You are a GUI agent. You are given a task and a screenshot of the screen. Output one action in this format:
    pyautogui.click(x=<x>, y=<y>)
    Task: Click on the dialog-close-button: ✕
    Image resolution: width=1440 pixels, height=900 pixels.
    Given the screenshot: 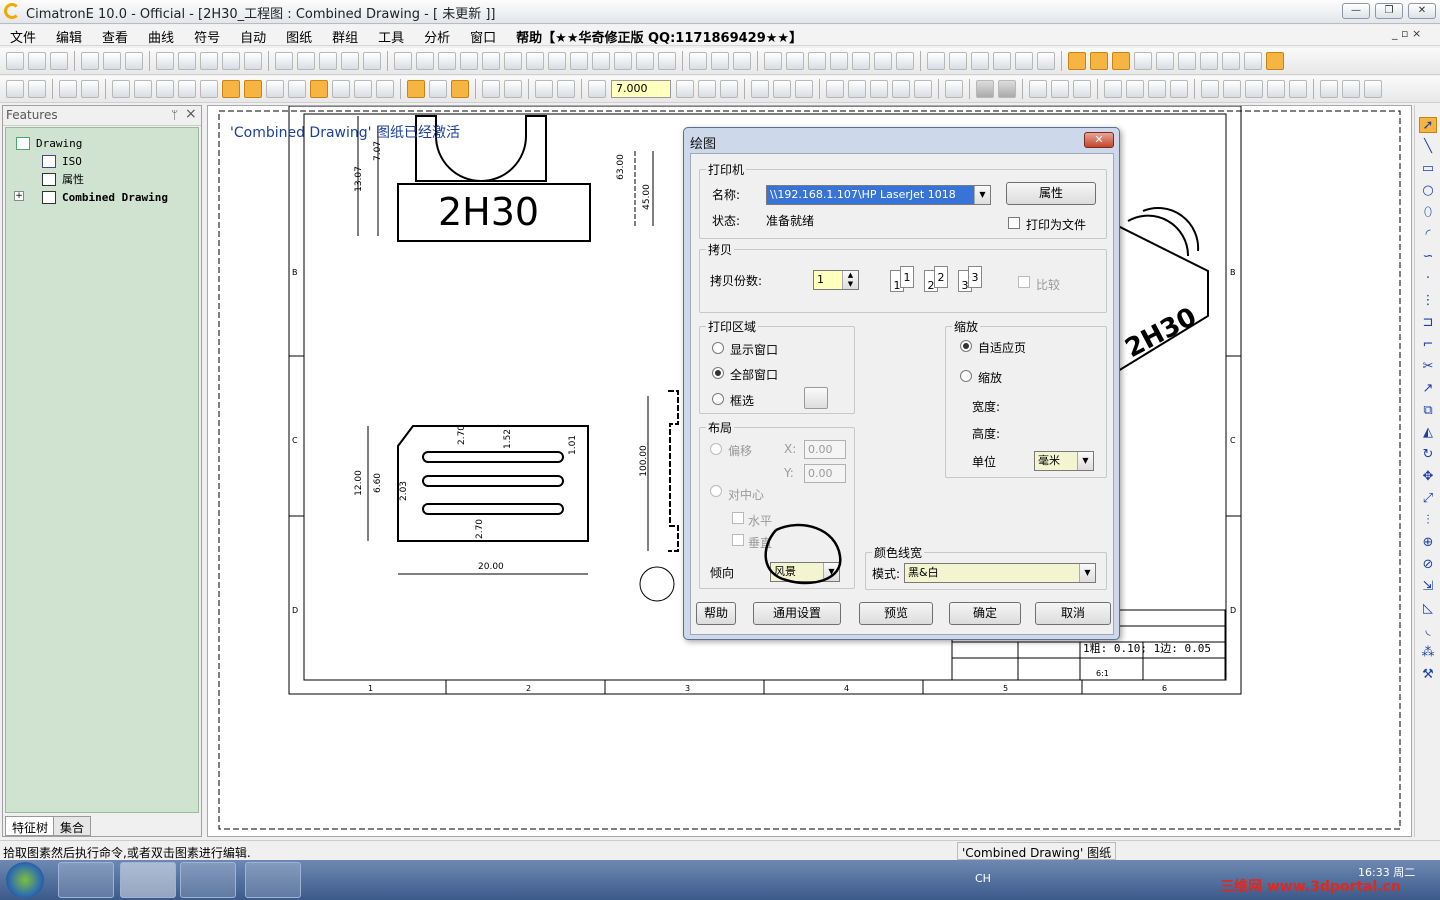 What is the action you would take?
    pyautogui.click(x=1099, y=140)
    